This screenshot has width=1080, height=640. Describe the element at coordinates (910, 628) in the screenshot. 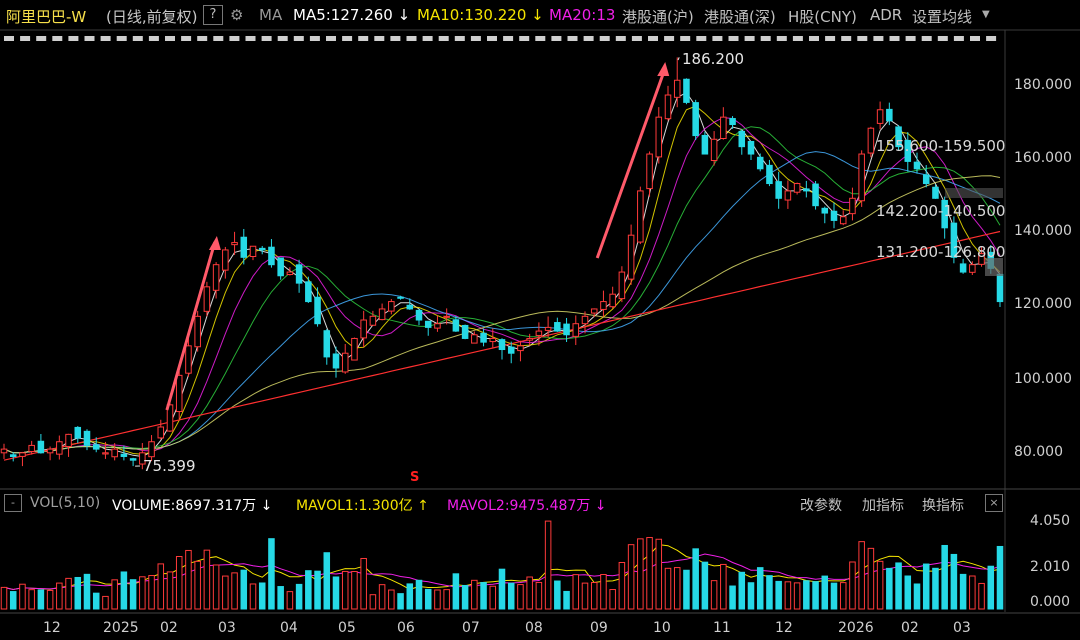

I see `month-label: 02` at that location.